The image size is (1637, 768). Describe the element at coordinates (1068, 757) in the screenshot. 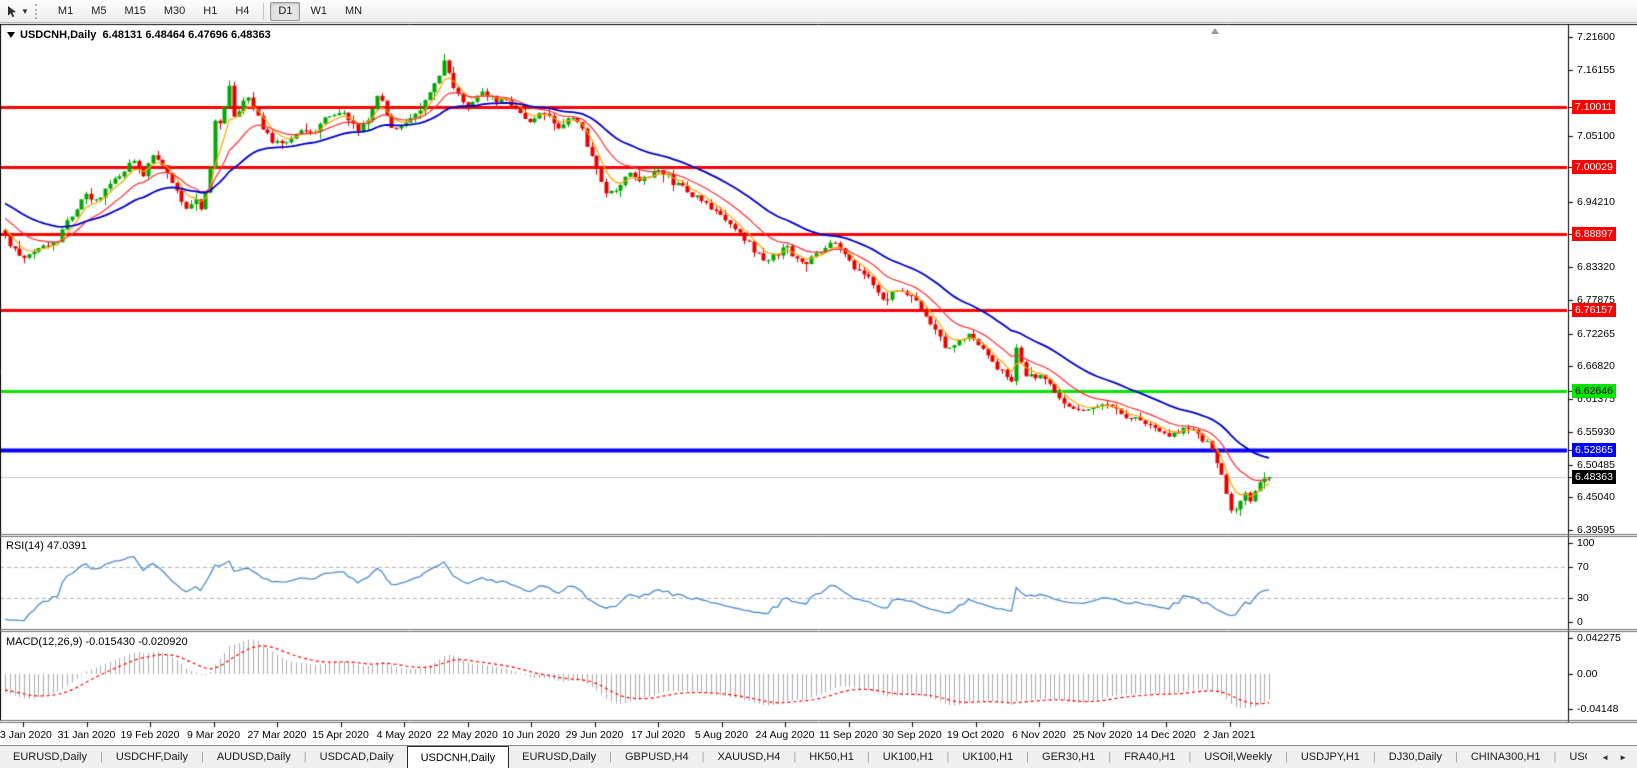

I see `chart-tab-ger30-h1: GER30,H1` at that location.